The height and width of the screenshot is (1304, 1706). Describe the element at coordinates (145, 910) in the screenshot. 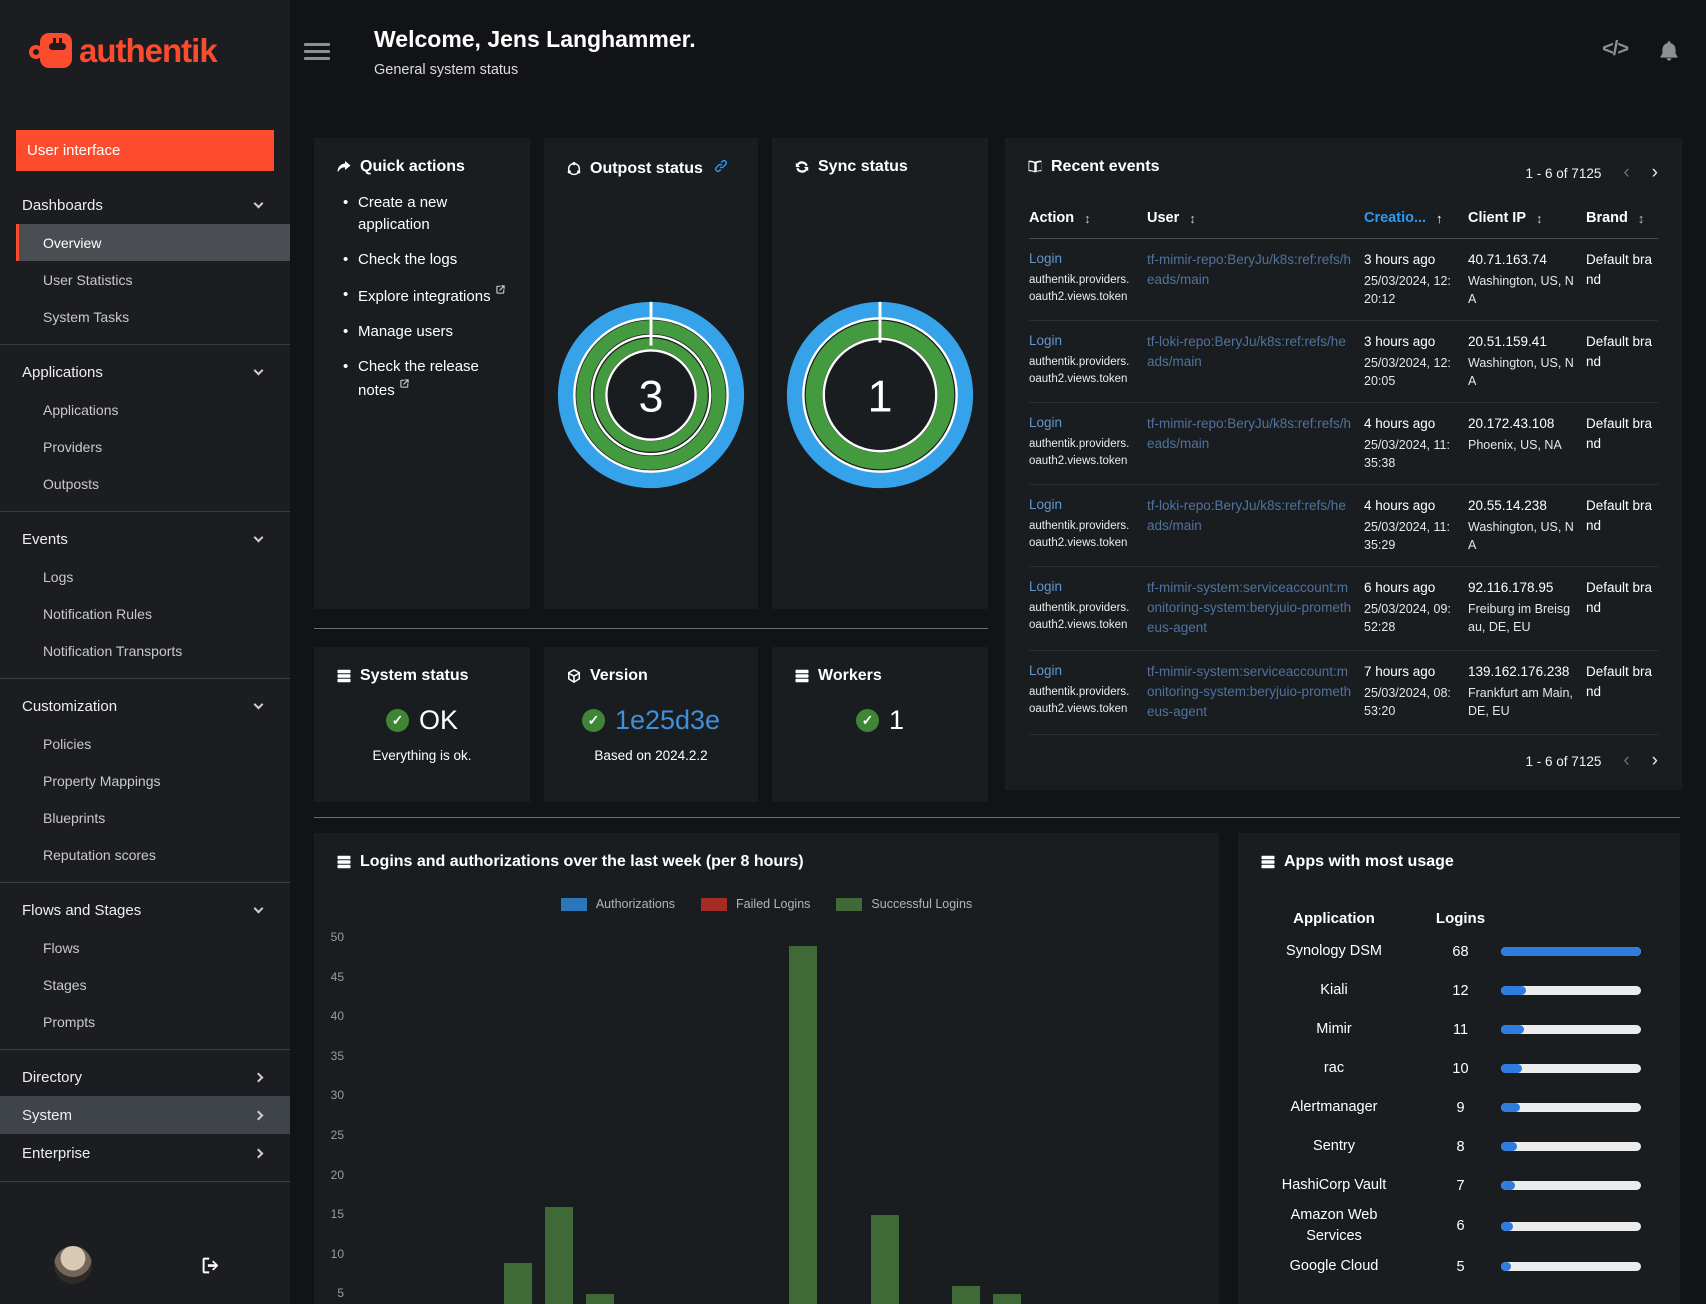

I see `sidebar-section-flows-and-stages: Flows and Stages` at that location.